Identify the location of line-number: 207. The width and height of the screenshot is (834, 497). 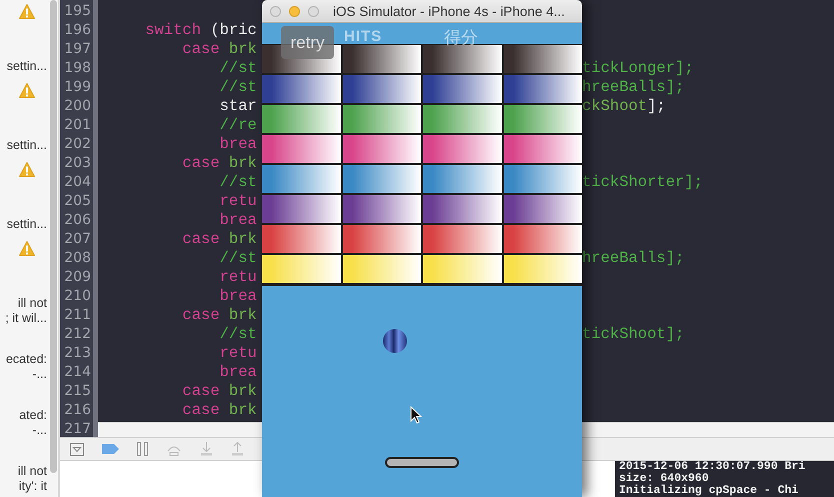
(77, 239).